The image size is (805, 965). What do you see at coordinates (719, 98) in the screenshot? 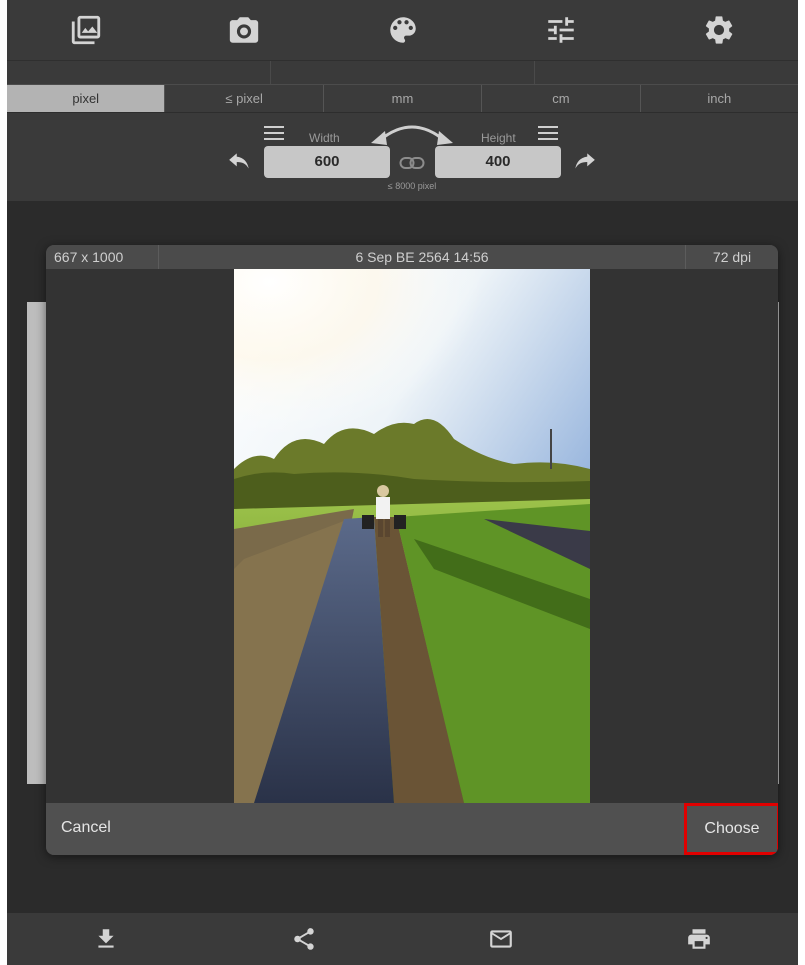
I see `tab-inch: inch` at bounding box center [719, 98].